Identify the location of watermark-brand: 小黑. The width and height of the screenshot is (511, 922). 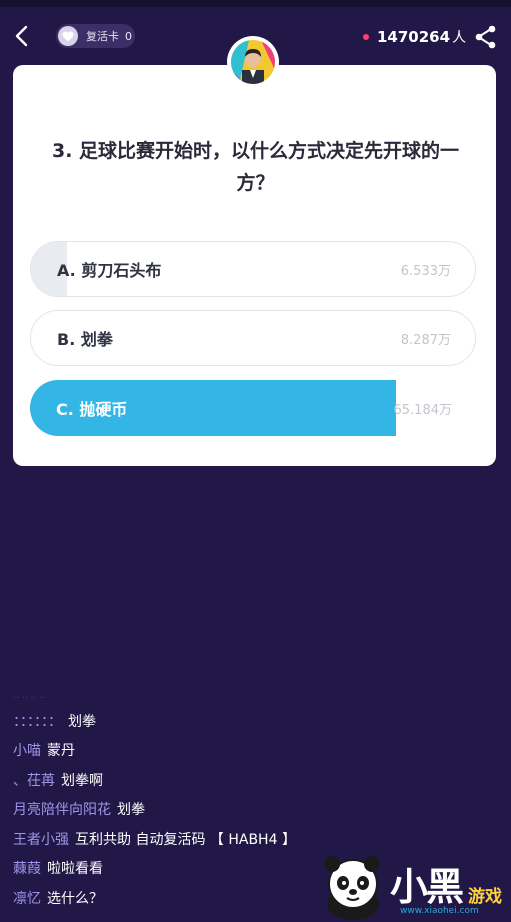
(427, 887).